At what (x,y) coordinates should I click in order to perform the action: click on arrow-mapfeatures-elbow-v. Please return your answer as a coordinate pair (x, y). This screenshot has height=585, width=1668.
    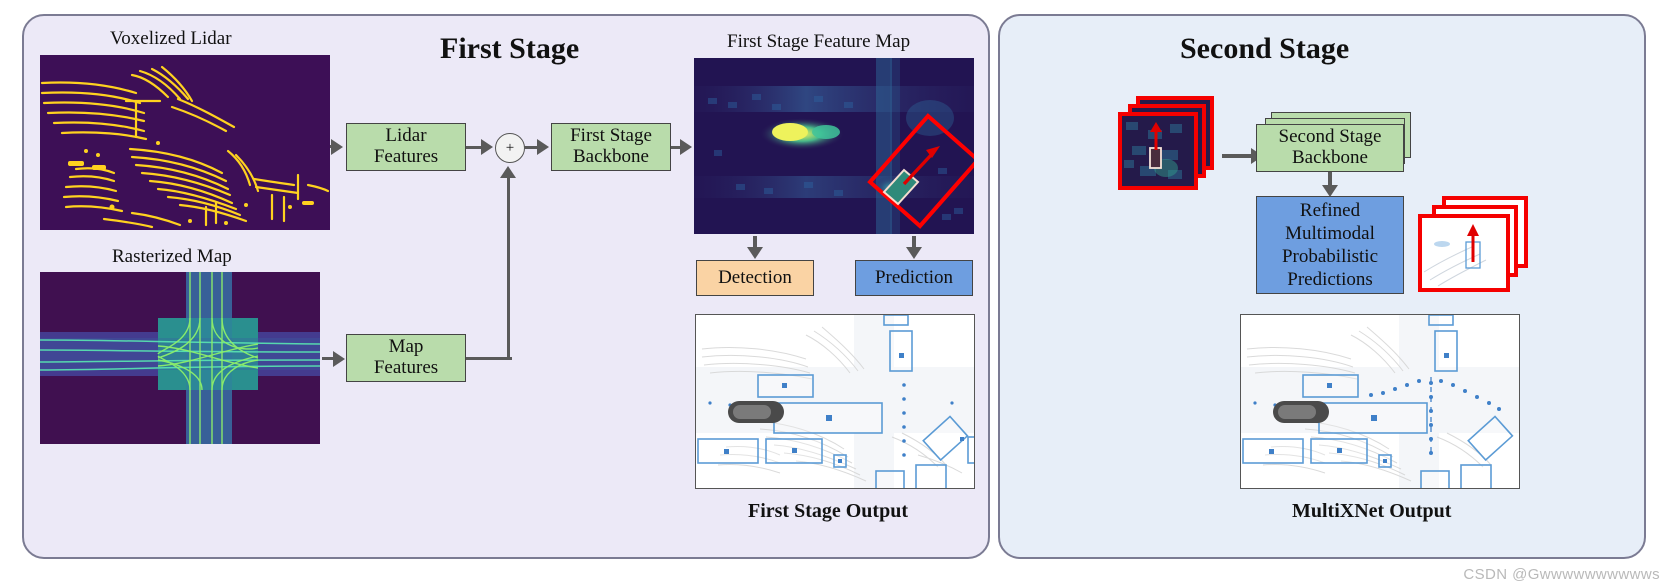
    Looking at the image, I should click on (508, 269).